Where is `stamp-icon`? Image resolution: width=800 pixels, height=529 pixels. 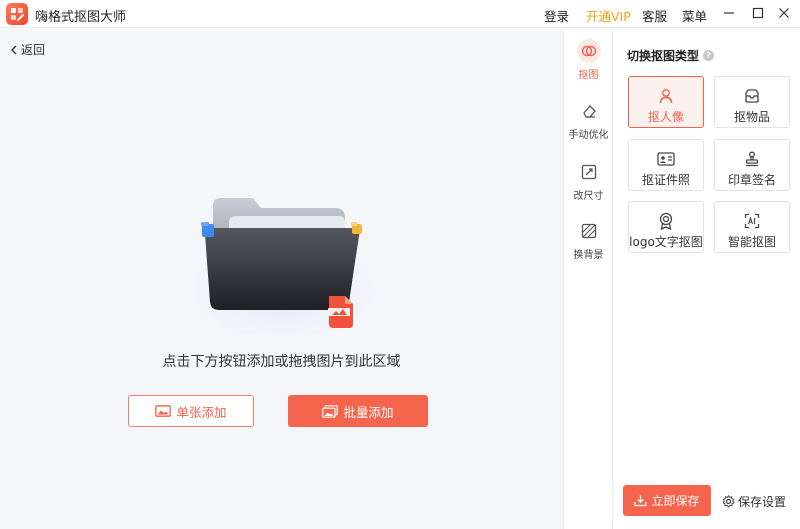 stamp-icon is located at coordinates (752, 159).